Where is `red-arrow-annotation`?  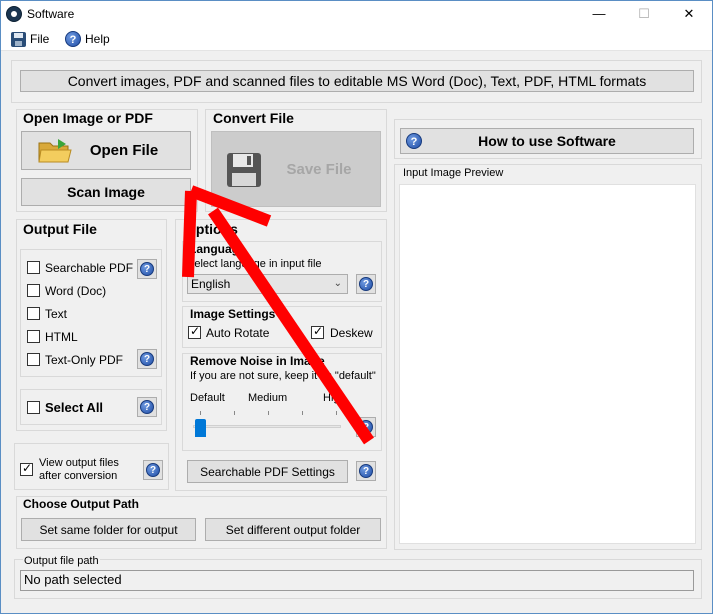 red-arrow-annotation is located at coordinates (278, 315).